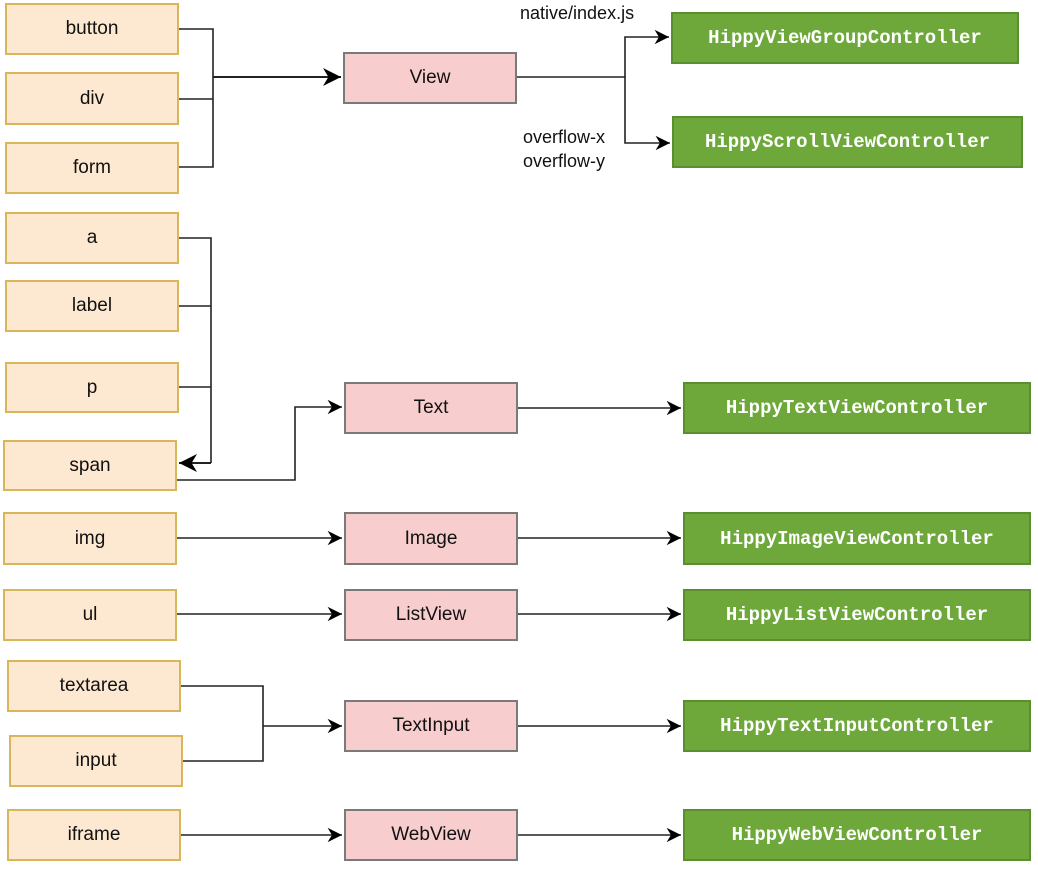  Describe the element at coordinates (431, 538) in the screenshot. I see `node-image: Image` at that location.